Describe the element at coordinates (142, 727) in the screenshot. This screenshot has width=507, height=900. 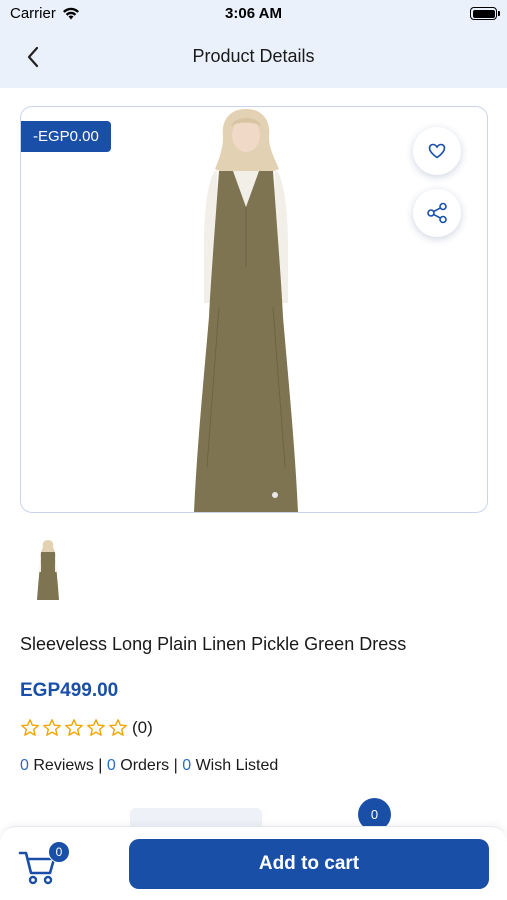
I see `rating-count: (0)` at that location.